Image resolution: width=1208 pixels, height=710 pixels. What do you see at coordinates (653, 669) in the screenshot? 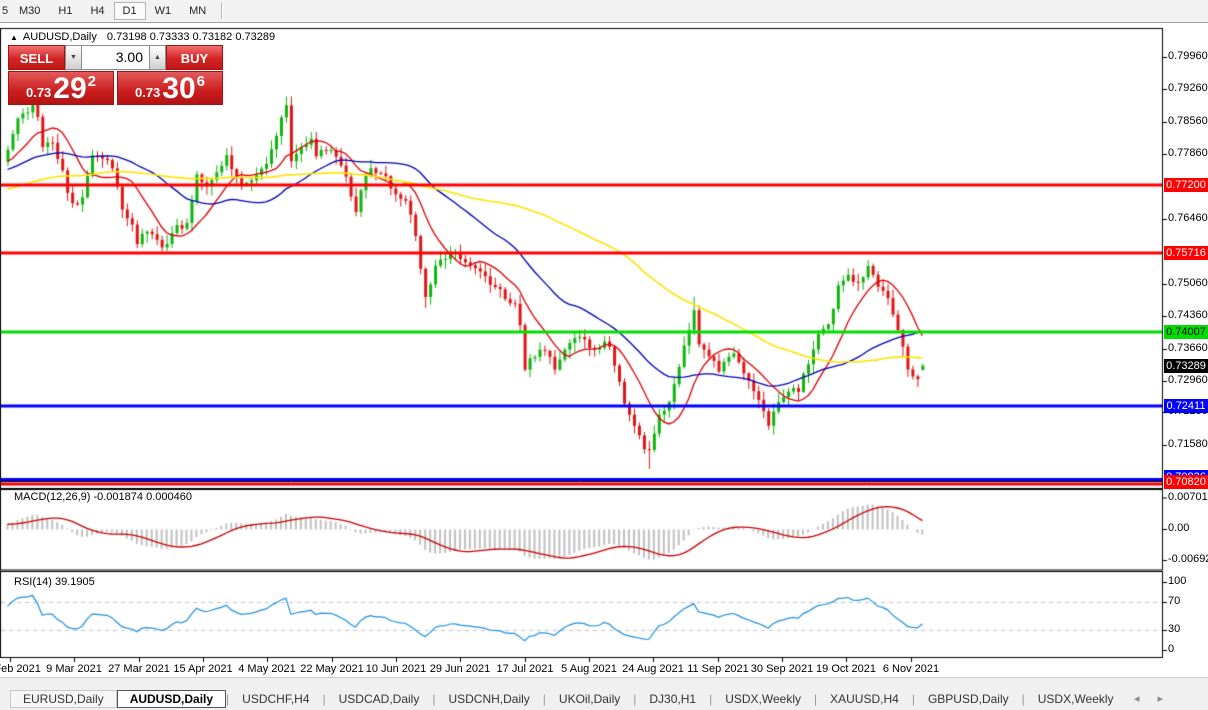
I see `date-axis-label: 24 Aug 2021` at bounding box center [653, 669].